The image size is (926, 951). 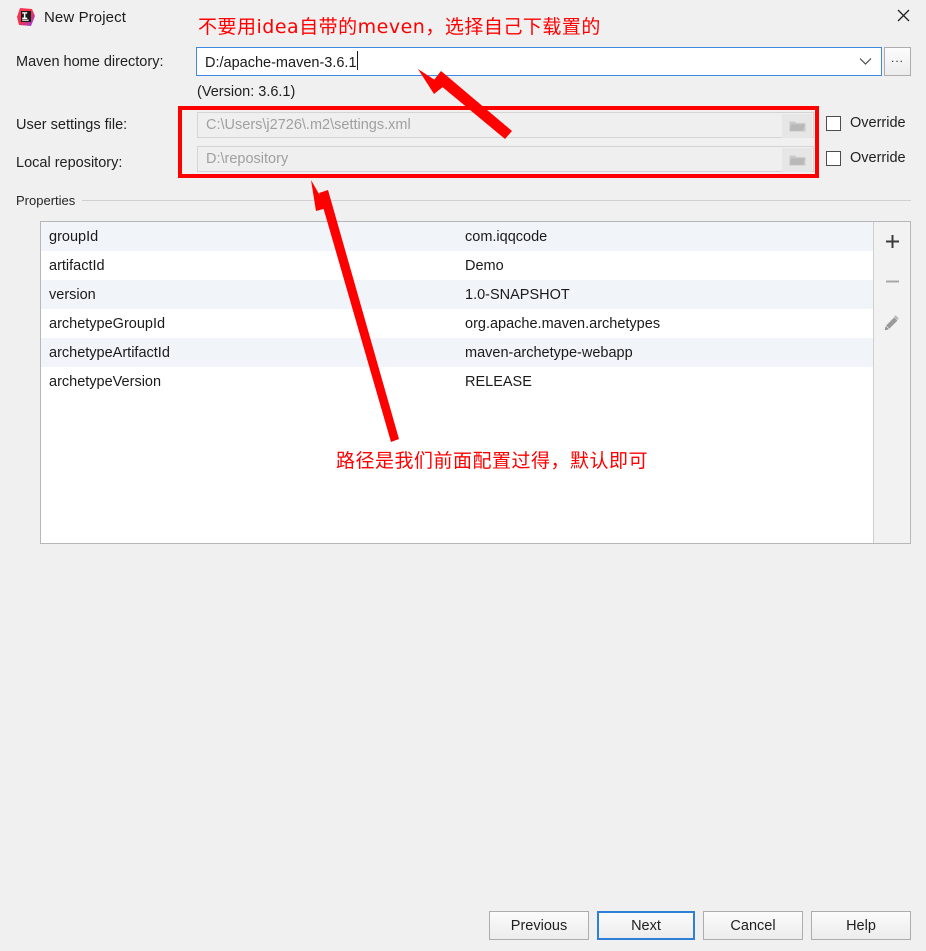 I want to click on property-key: artifactId, so click(x=77, y=265).